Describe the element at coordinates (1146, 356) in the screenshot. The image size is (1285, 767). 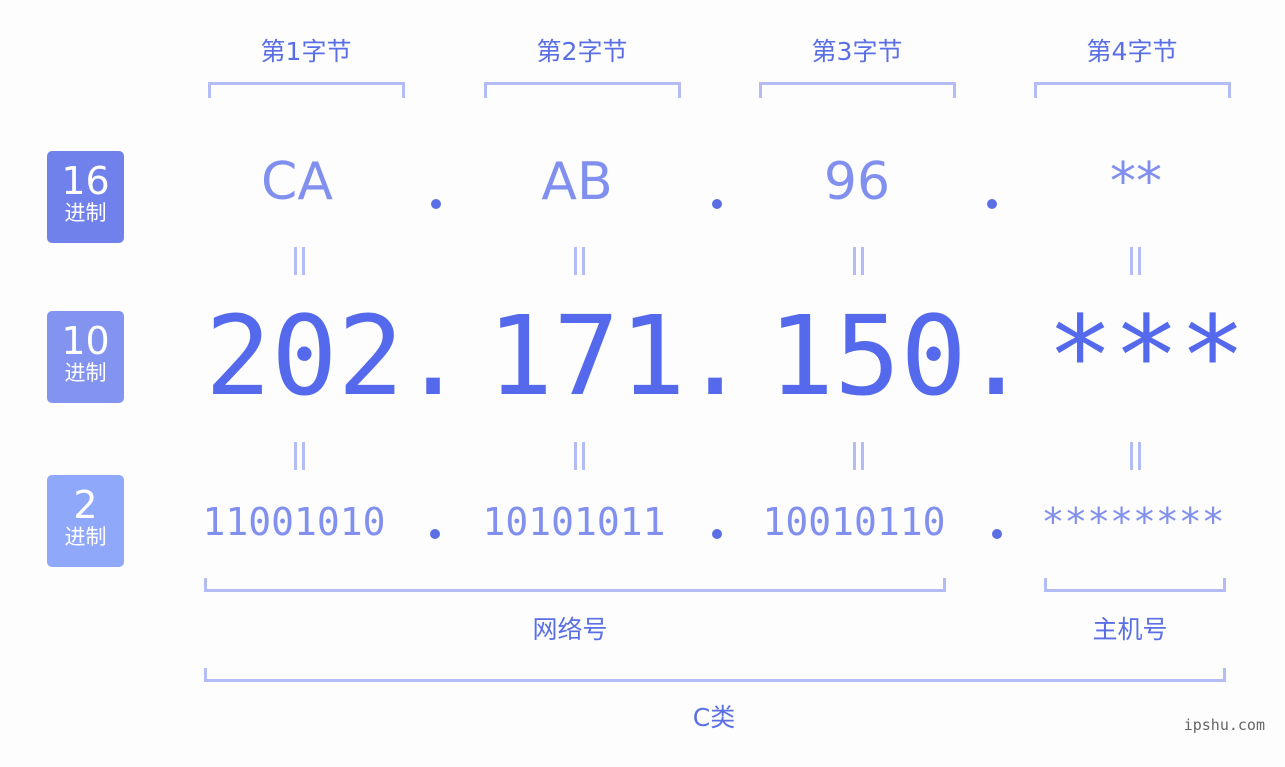
I see `decimal-byte-4: ***` at that location.